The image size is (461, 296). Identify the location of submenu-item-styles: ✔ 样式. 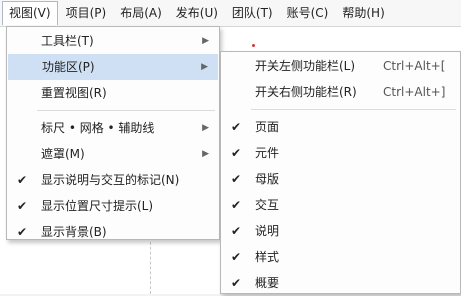
(340, 257).